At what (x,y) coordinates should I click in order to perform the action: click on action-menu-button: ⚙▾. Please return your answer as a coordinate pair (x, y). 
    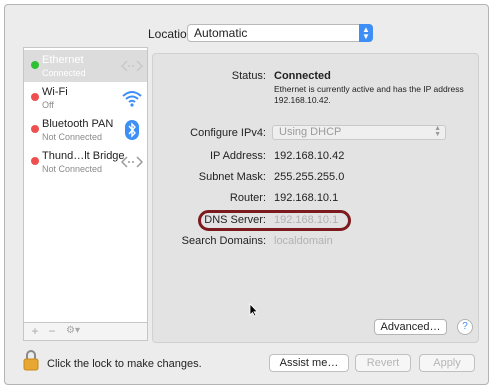
    Looking at the image, I should click on (73, 331).